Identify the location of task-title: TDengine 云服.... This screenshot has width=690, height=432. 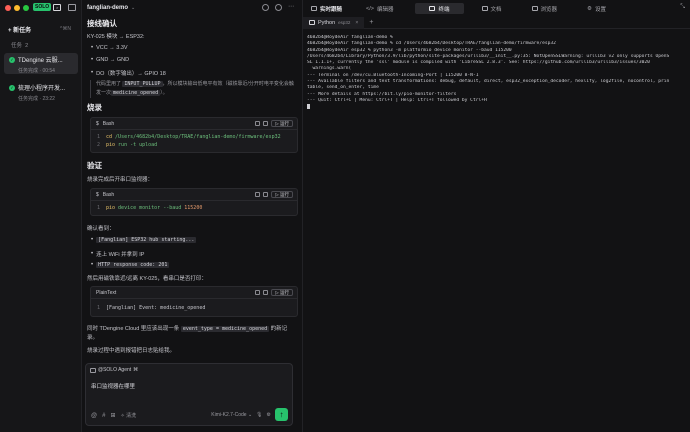
(40, 61).